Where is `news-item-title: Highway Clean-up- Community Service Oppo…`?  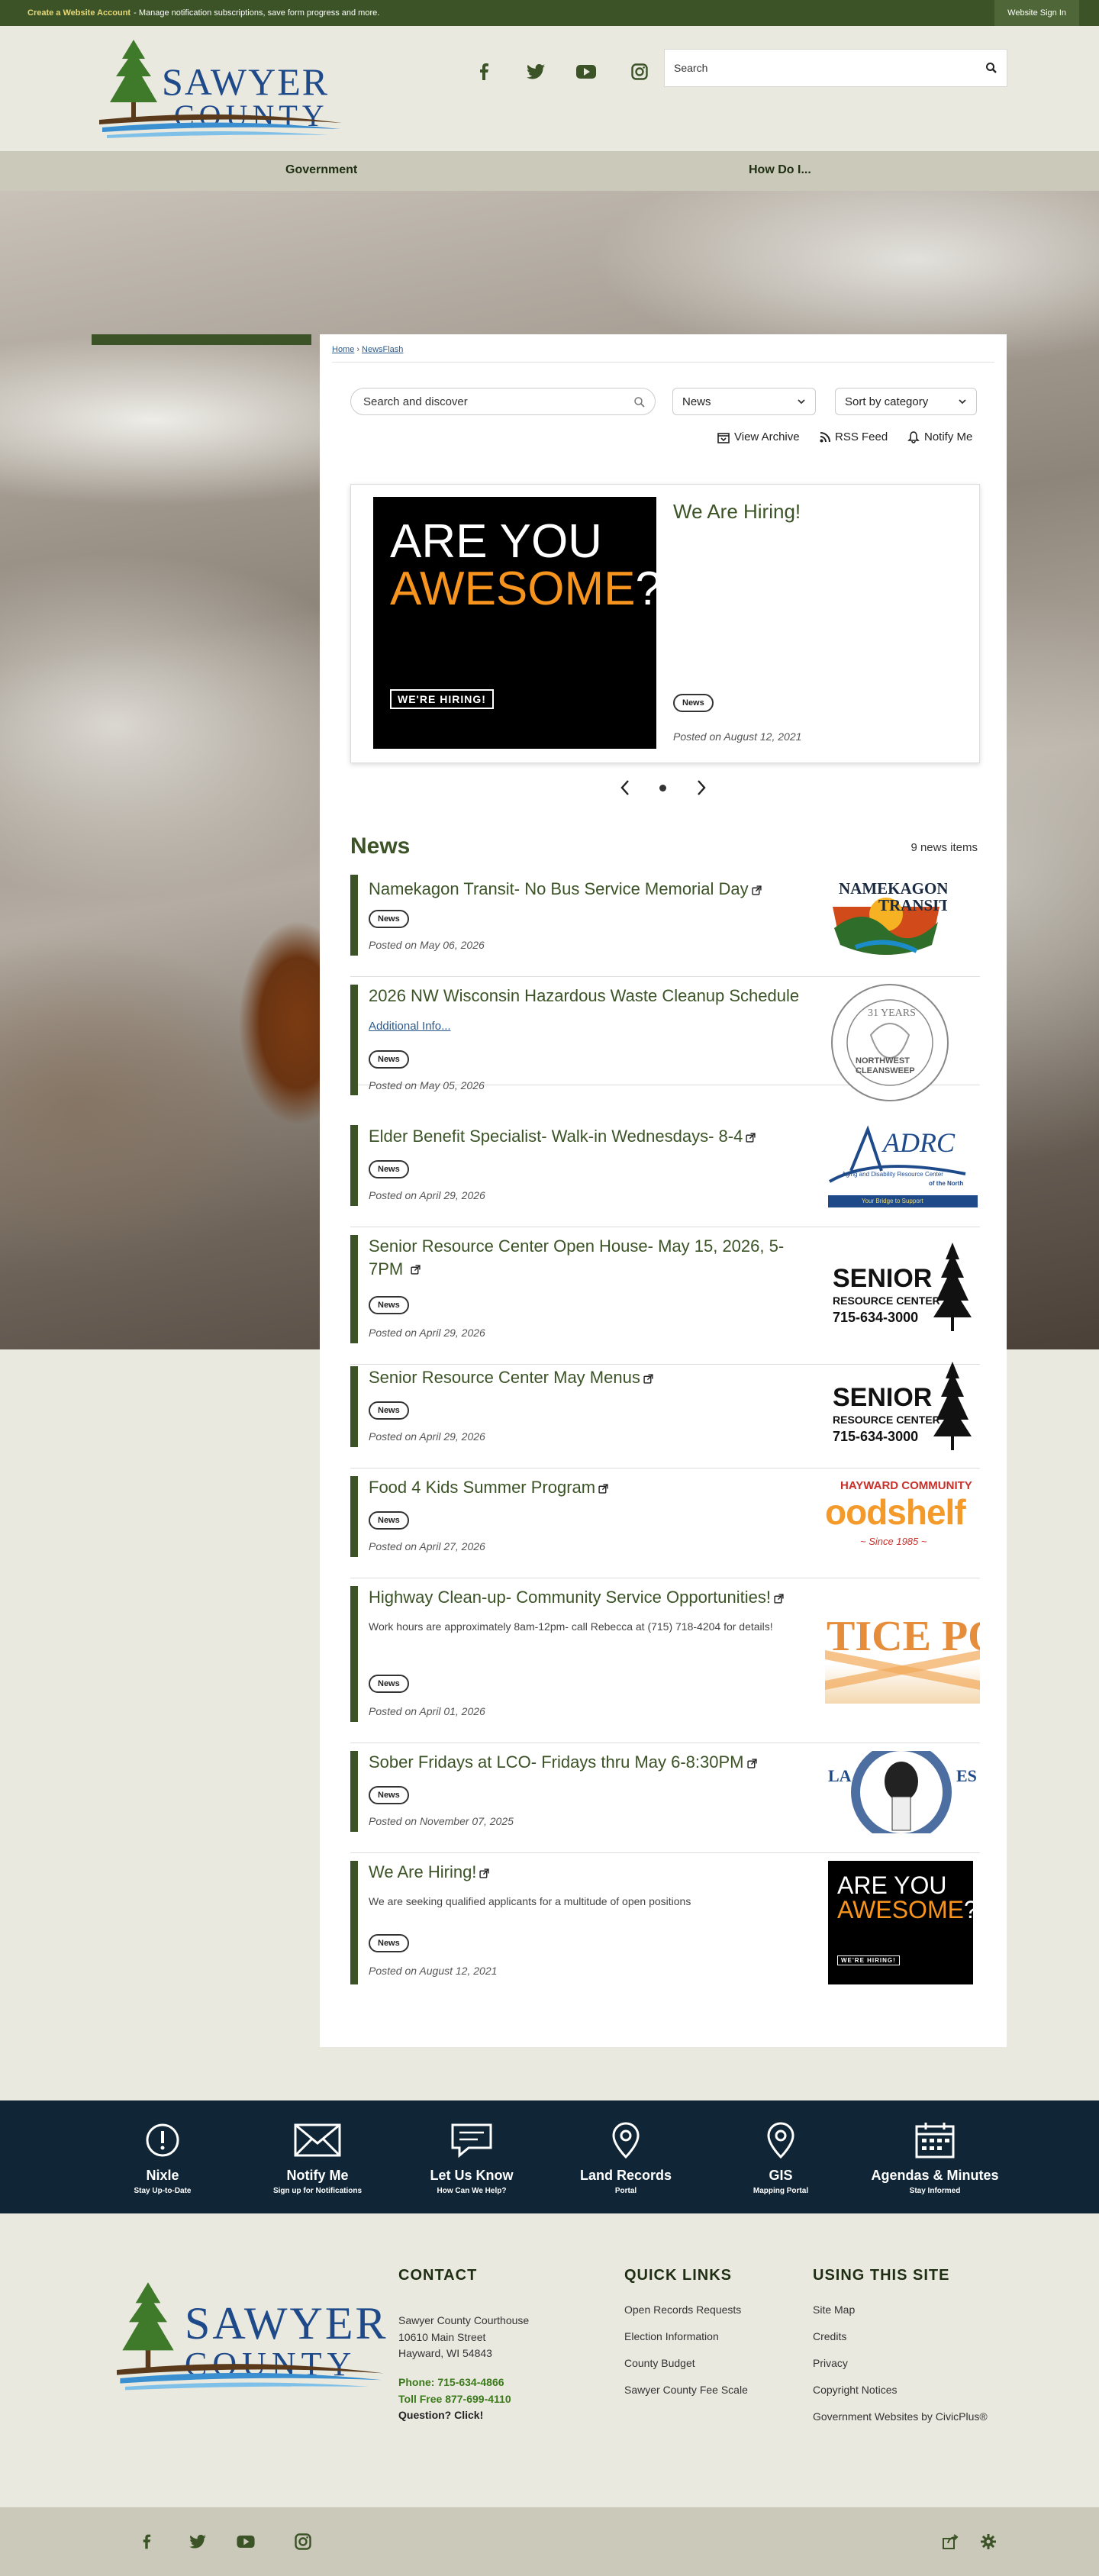
news-item-title: Highway Clean-up- Community Service Oppo… is located at coordinates (590, 1598).